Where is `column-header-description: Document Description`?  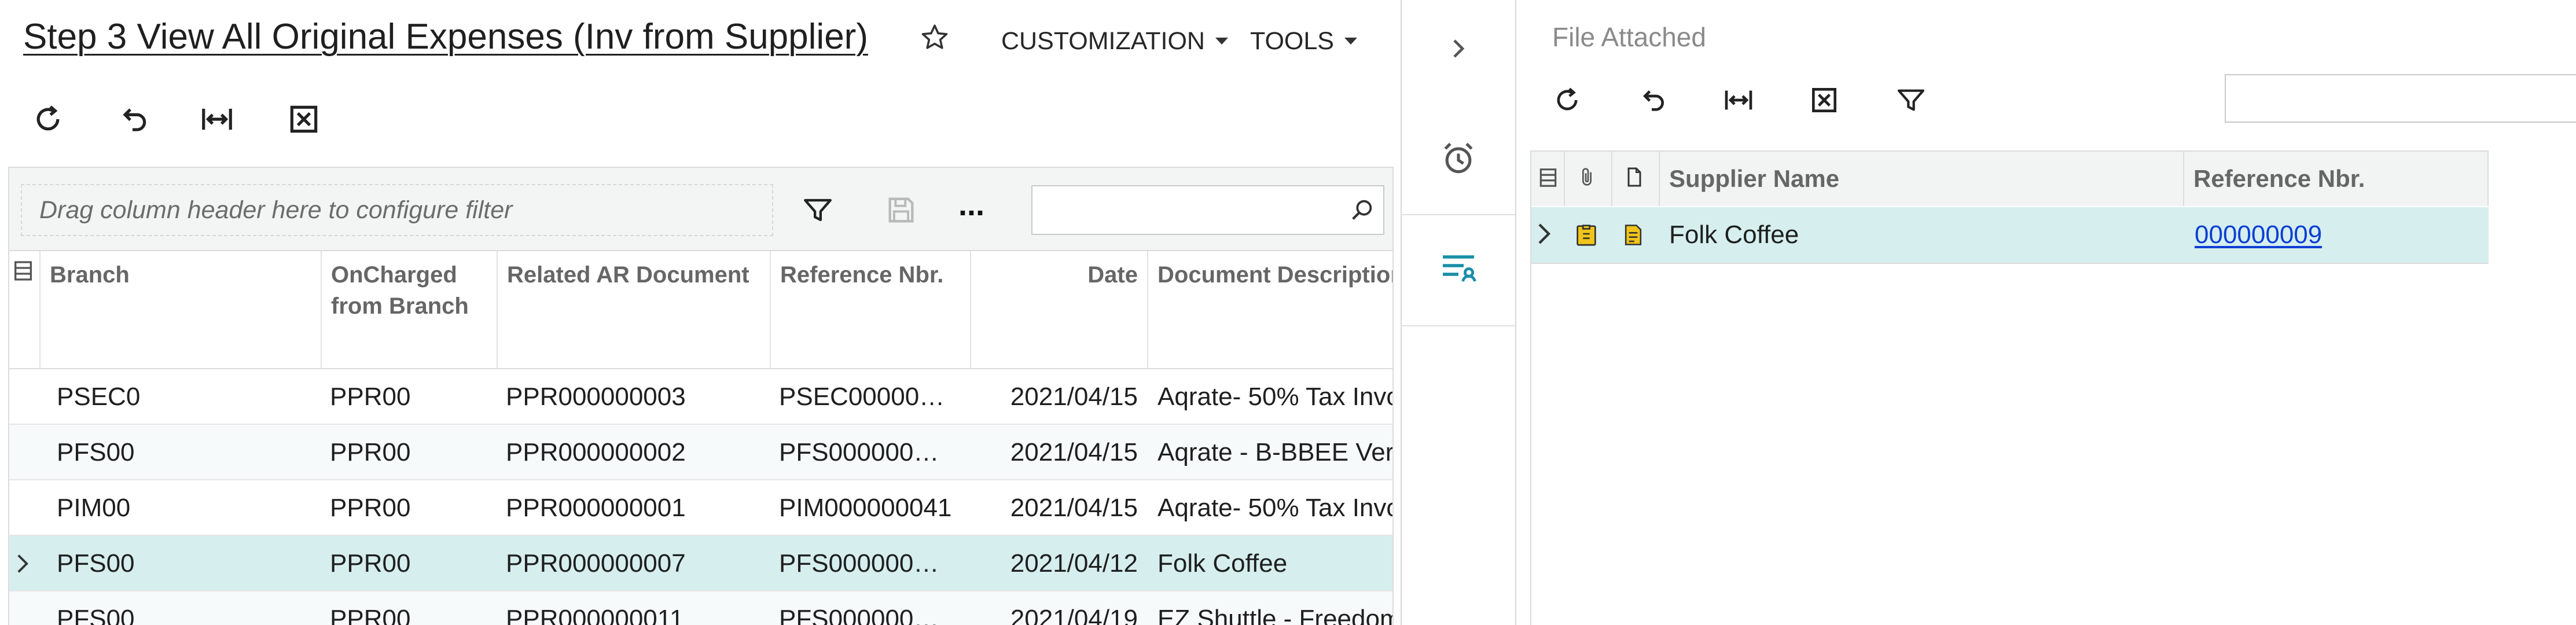
column-header-description: Document Description is located at coordinates (1270, 309).